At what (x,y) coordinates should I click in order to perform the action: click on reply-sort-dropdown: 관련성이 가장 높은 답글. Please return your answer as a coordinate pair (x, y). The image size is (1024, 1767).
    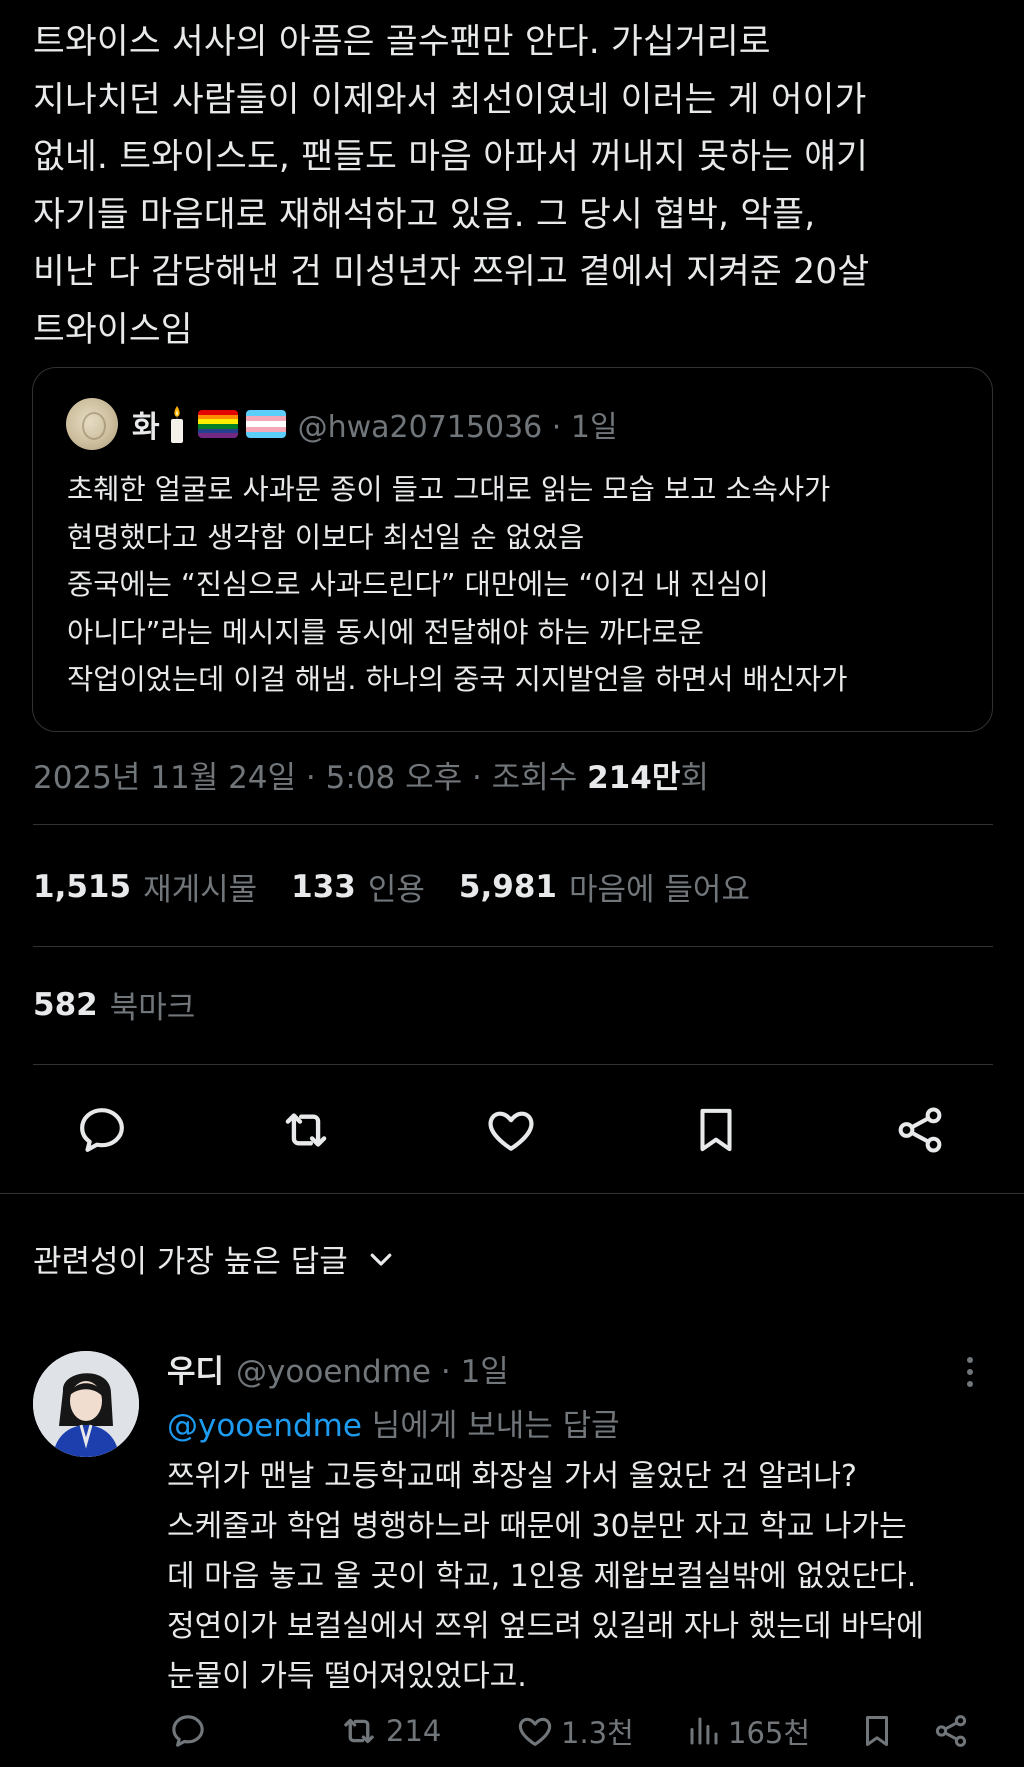
    Looking at the image, I should click on (214, 1258).